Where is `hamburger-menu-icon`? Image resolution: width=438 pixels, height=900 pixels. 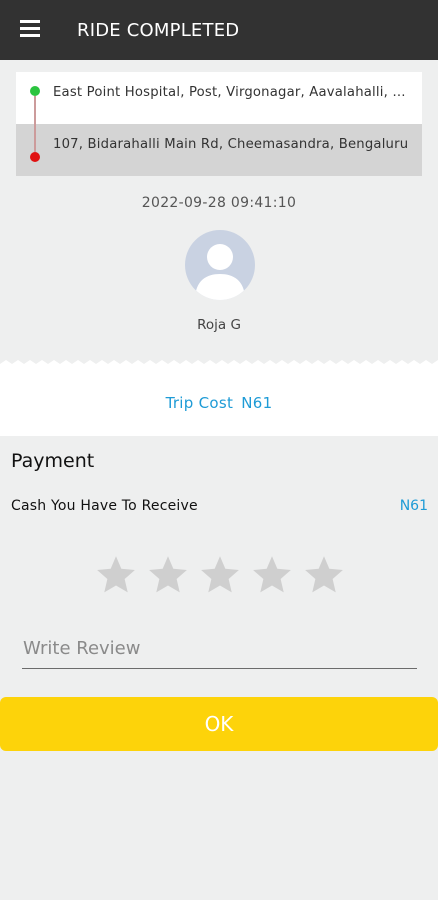 hamburger-menu-icon is located at coordinates (30, 29).